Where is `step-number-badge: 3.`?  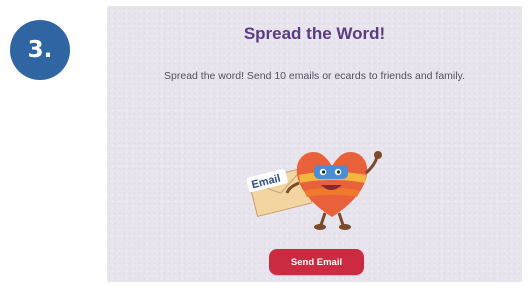 step-number-badge: 3. is located at coordinates (40, 50).